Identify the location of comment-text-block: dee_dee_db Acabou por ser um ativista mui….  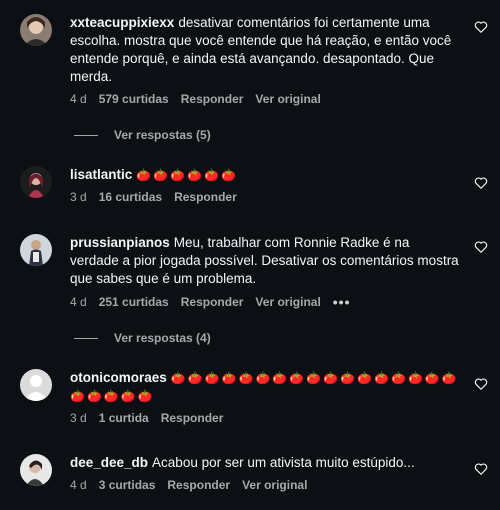
(265, 463).